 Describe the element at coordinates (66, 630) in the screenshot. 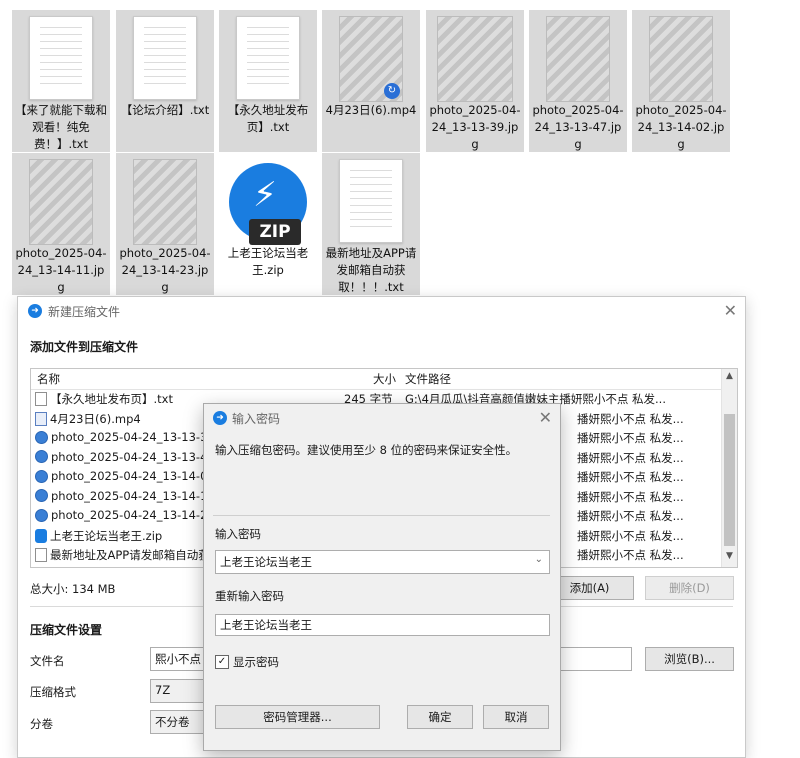

I see `settings-heading: 压缩文件设置` at that location.